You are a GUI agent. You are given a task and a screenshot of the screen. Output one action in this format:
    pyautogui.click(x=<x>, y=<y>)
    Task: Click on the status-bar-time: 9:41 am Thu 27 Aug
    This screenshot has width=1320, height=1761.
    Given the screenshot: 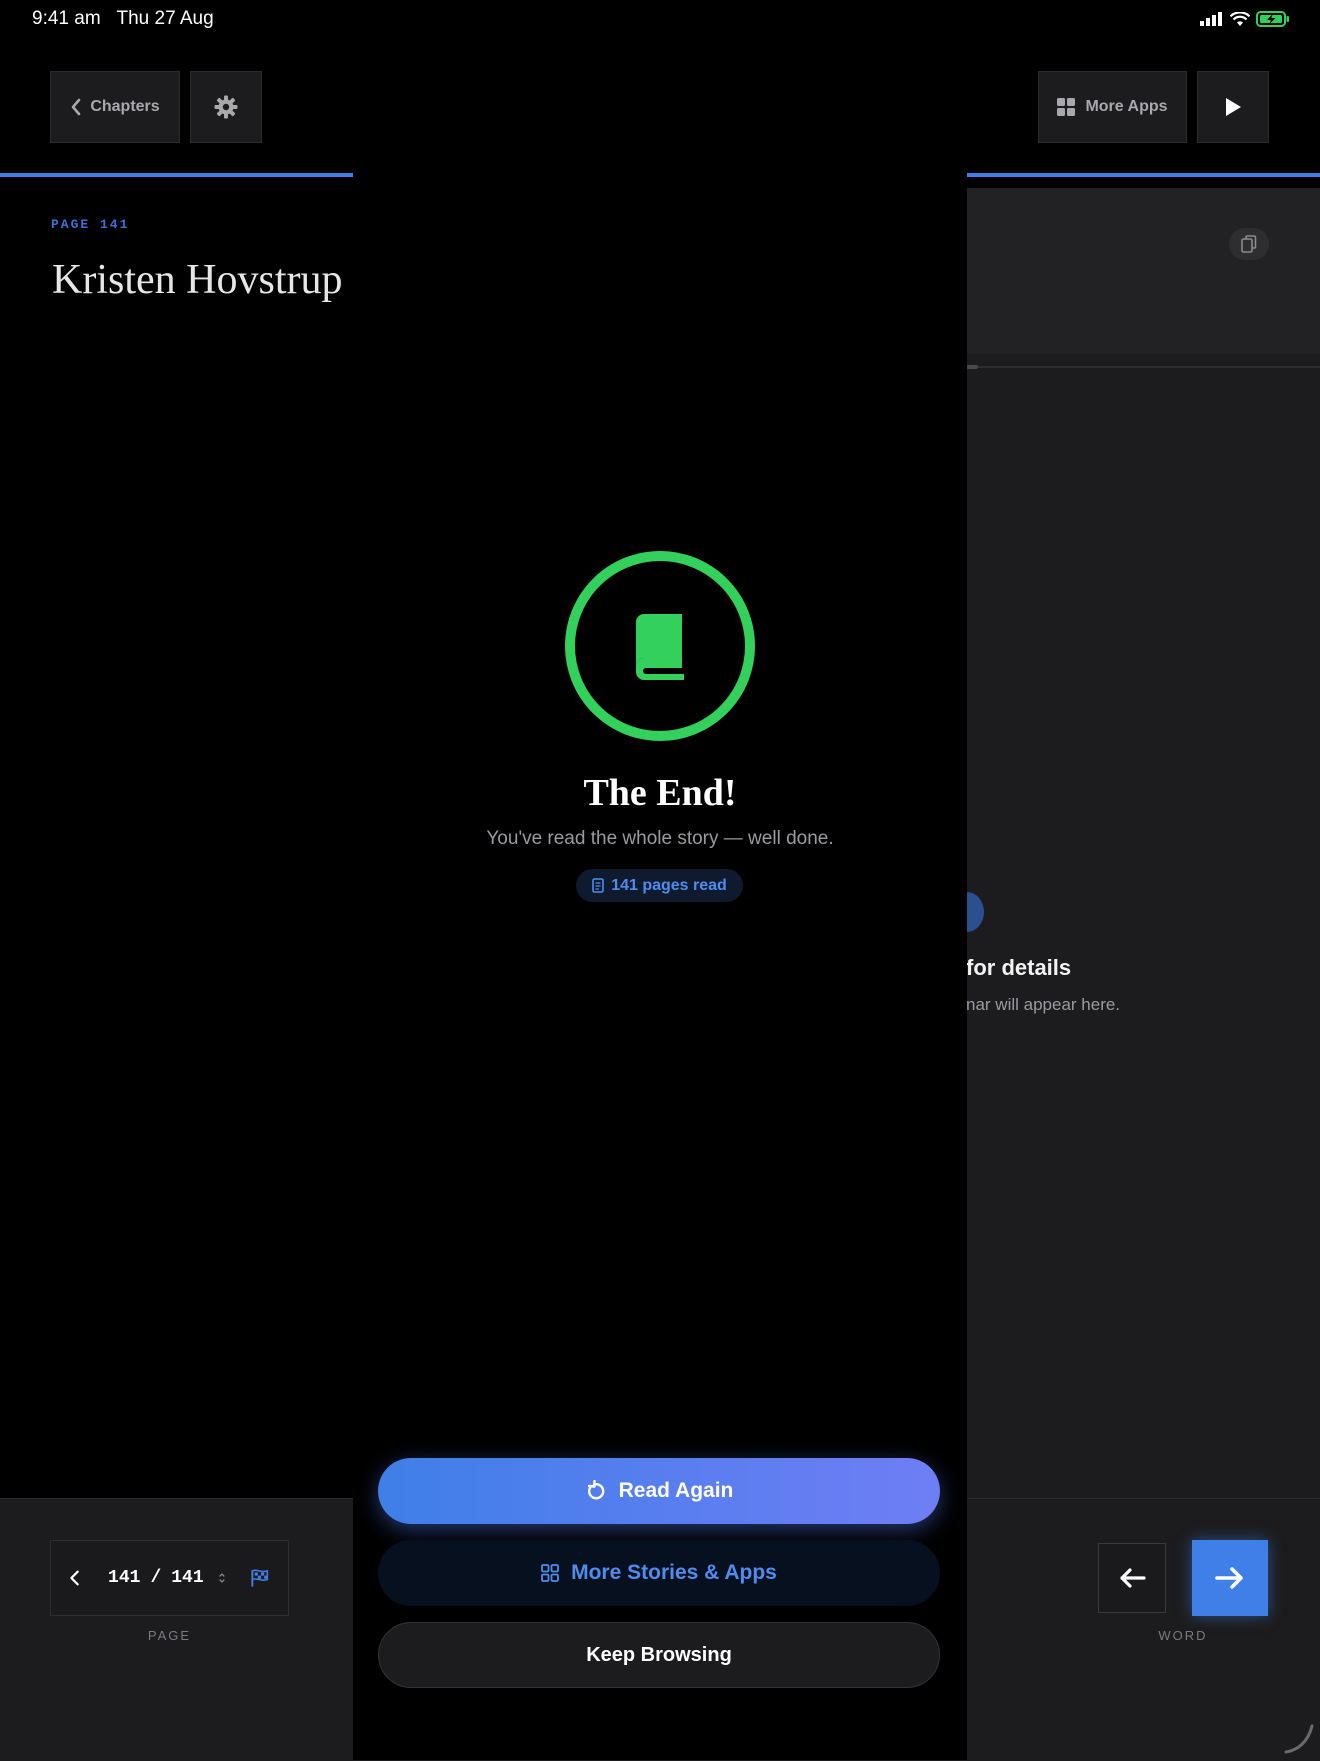 What is the action you would take?
    pyautogui.click(x=123, y=19)
    